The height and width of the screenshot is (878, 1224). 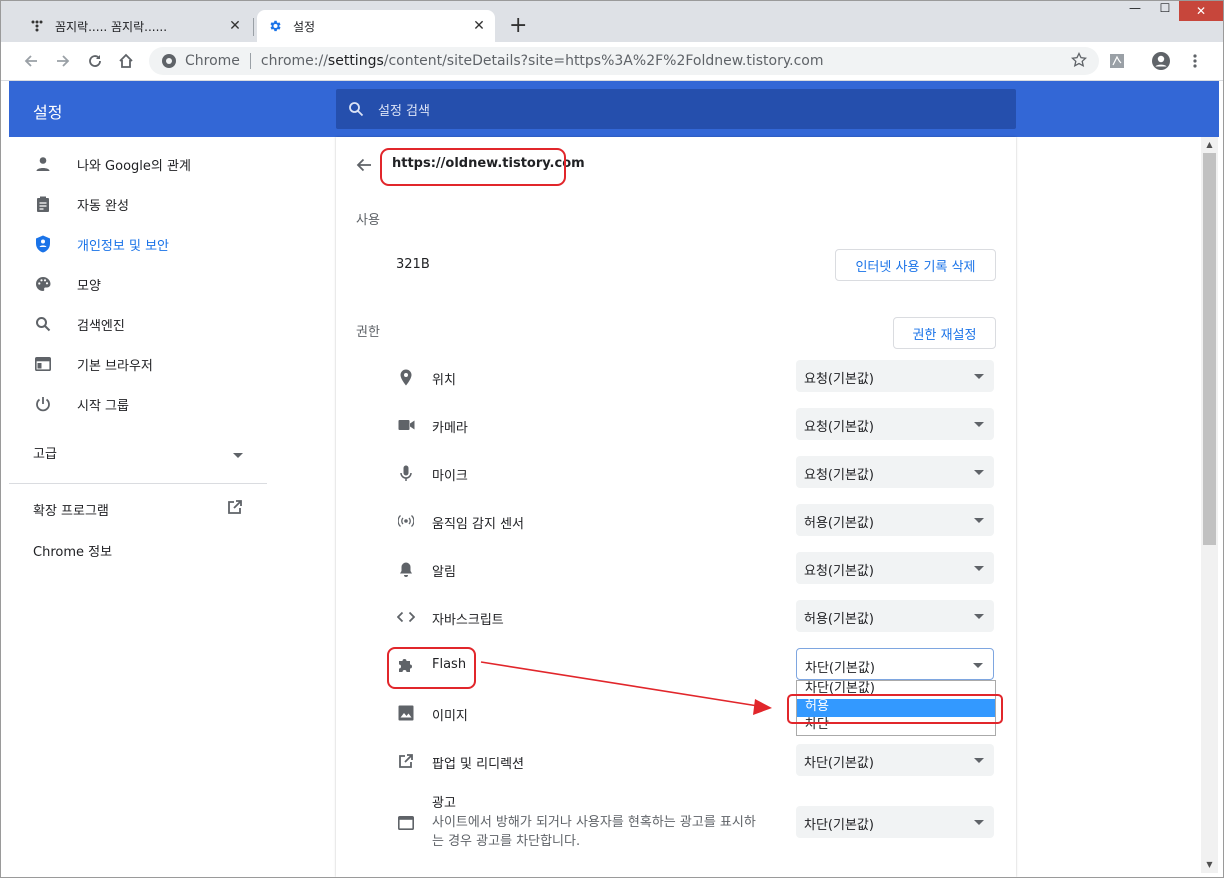 I want to click on sidebar-item-extensions: 확장 프로그램, so click(x=138, y=509).